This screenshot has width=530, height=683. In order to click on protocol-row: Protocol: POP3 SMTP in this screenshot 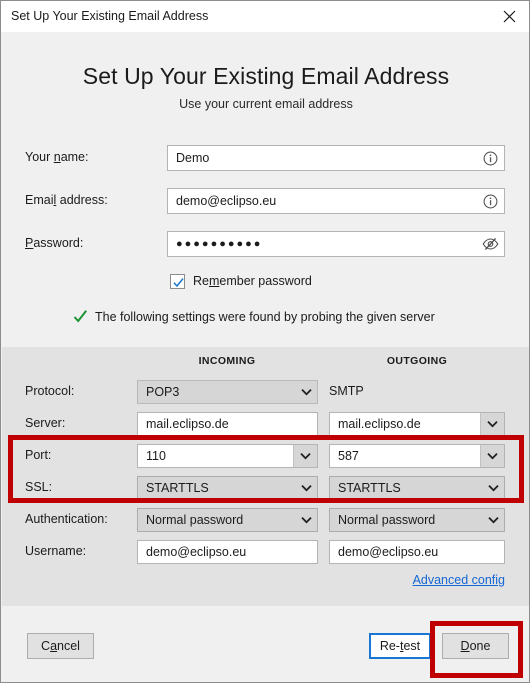, I will do `click(265, 392)`.